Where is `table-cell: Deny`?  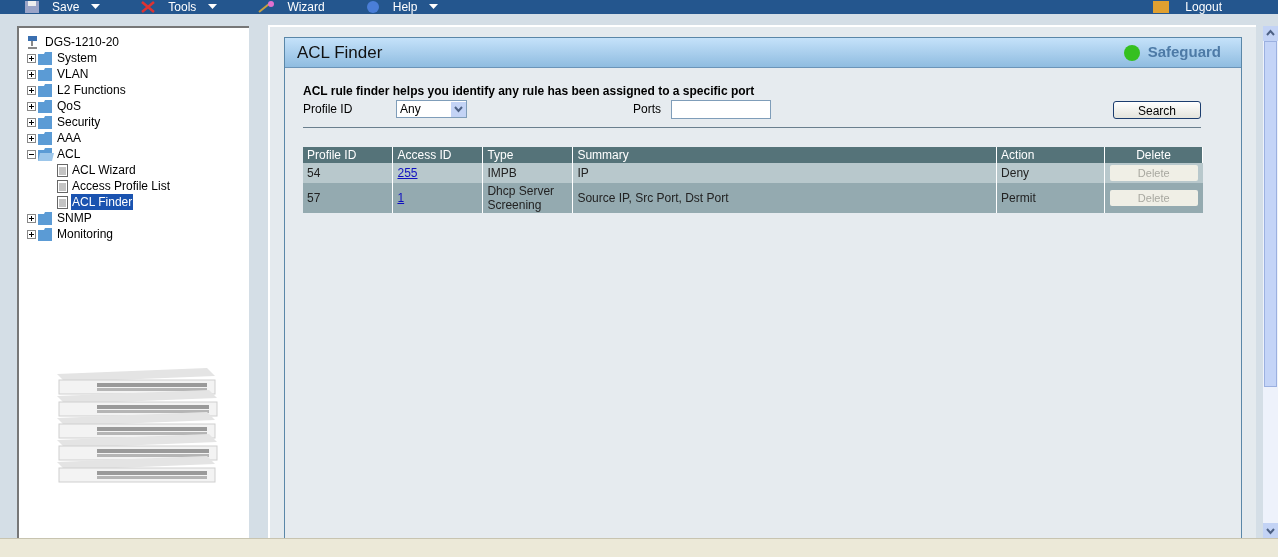
table-cell: Deny is located at coordinates (1050, 173).